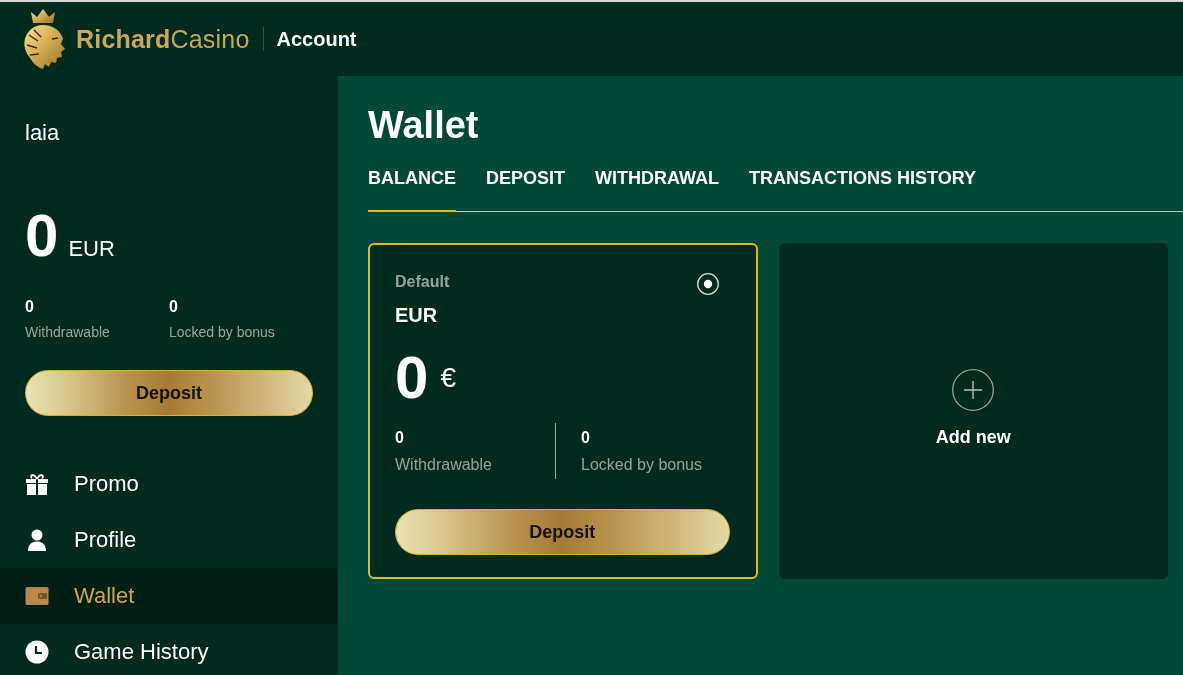  Describe the element at coordinates (37, 484) in the screenshot. I see `gift-icon` at that location.